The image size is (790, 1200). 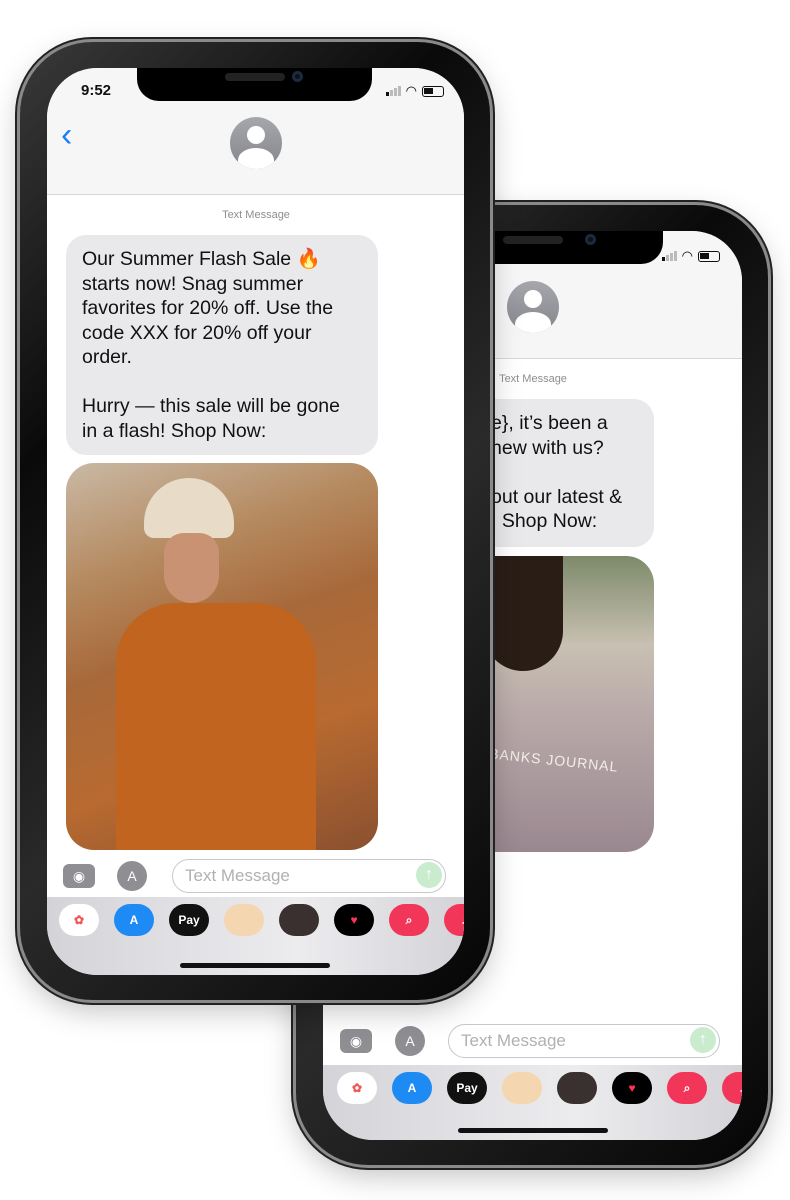 I want to click on message-type-label: Text Message, so click(x=256, y=215).